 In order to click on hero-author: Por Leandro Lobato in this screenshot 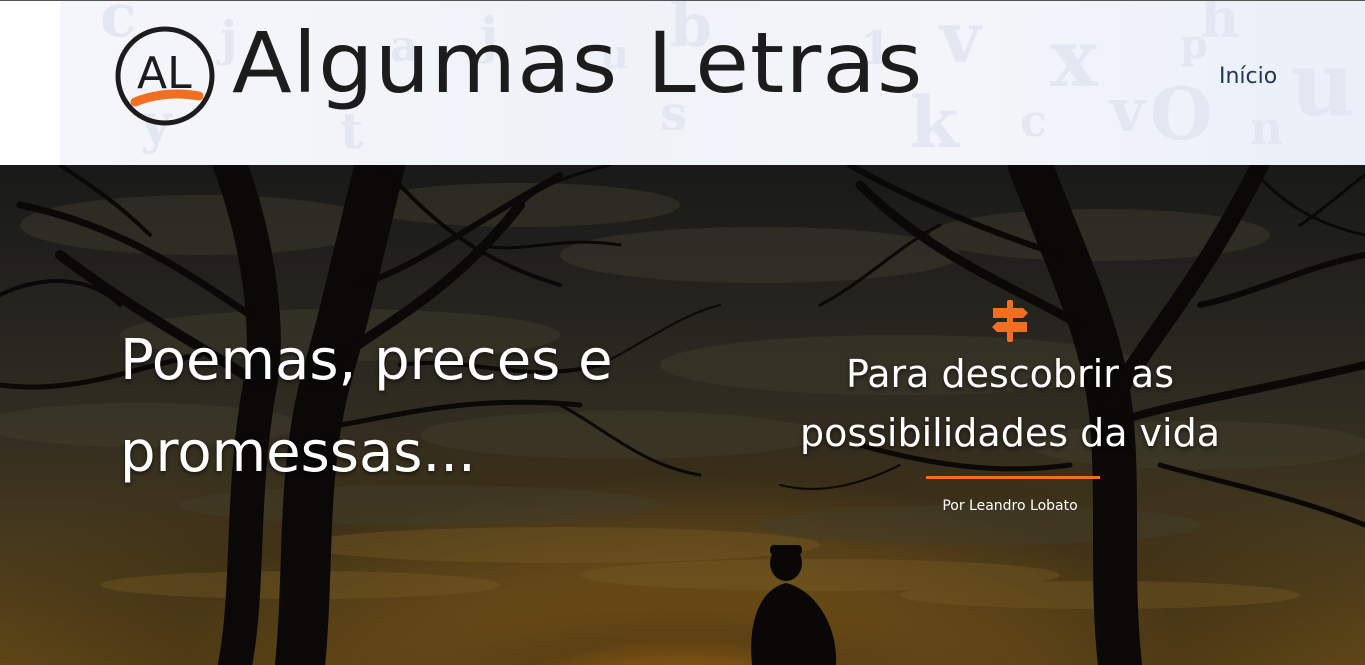, I will do `click(1010, 506)`.